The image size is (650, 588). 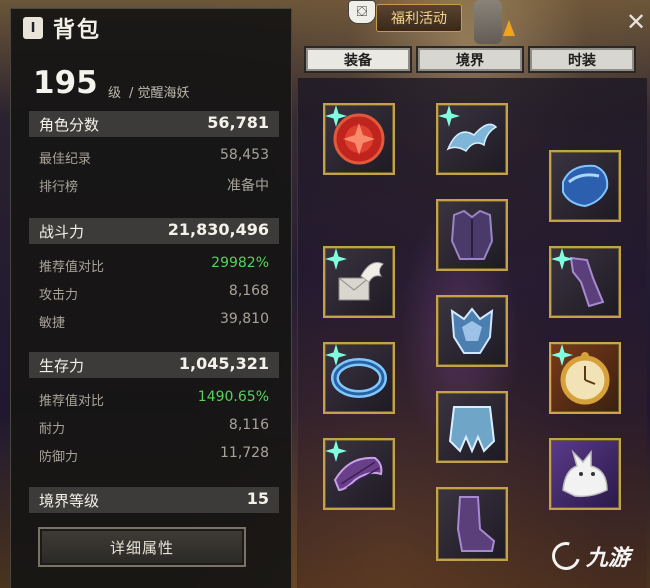 I want to click on realm-level-value: 15, so click(x=257, y=498).